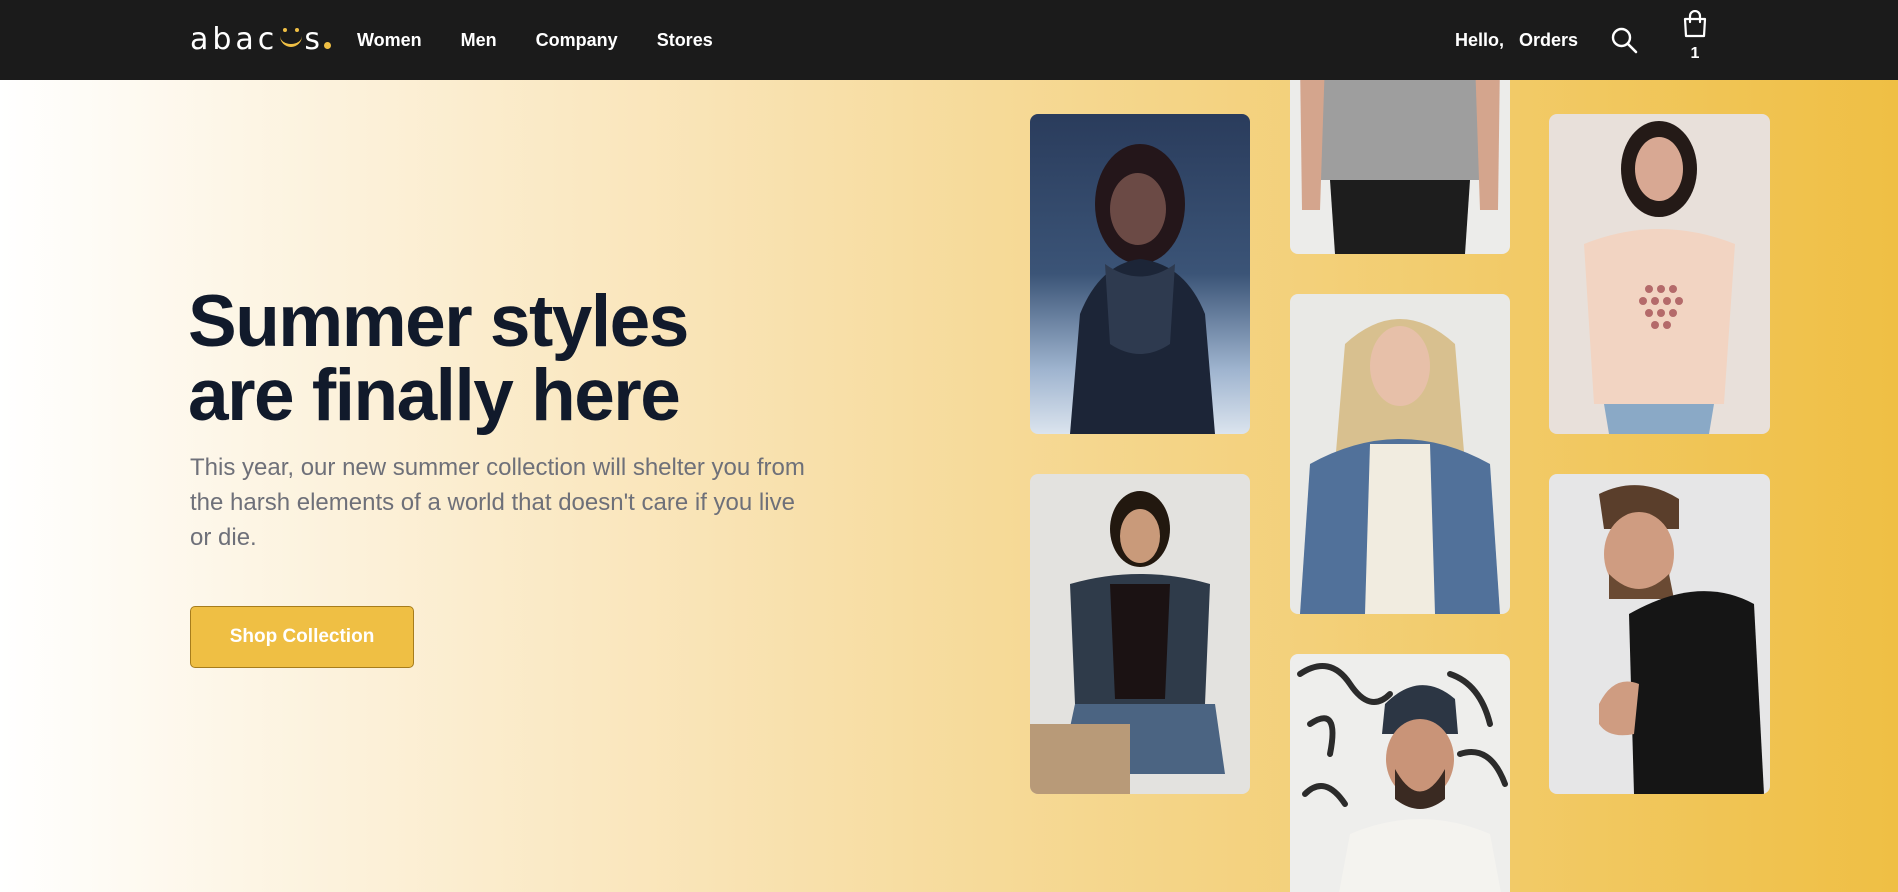 The height and width of the screenshot is (892, 1898). Describe the element at coordinates (291, 37) in the screenshot. I see `smile-icon` at that location.